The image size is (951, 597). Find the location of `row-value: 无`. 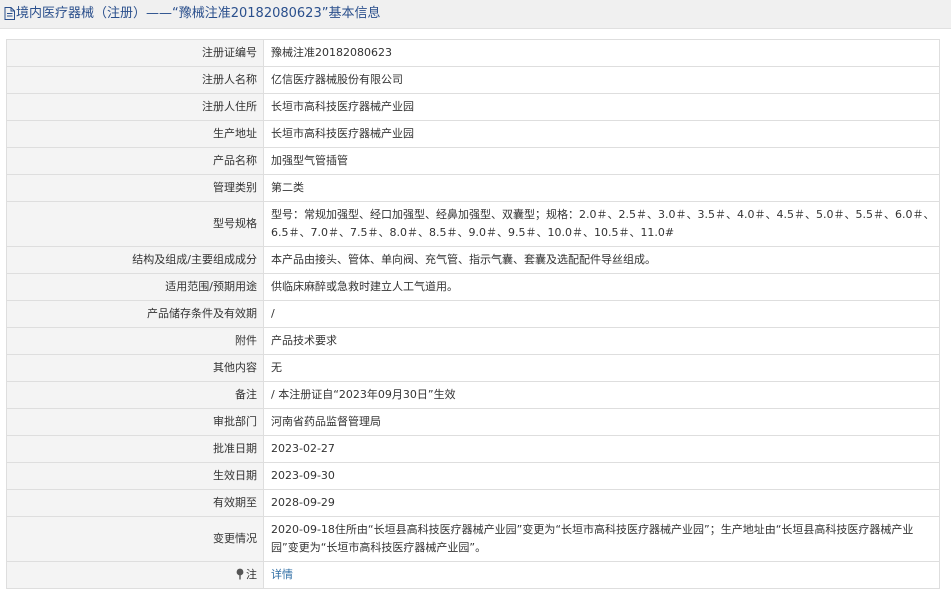

row-value: 无 is located at coordinates (601, 368).